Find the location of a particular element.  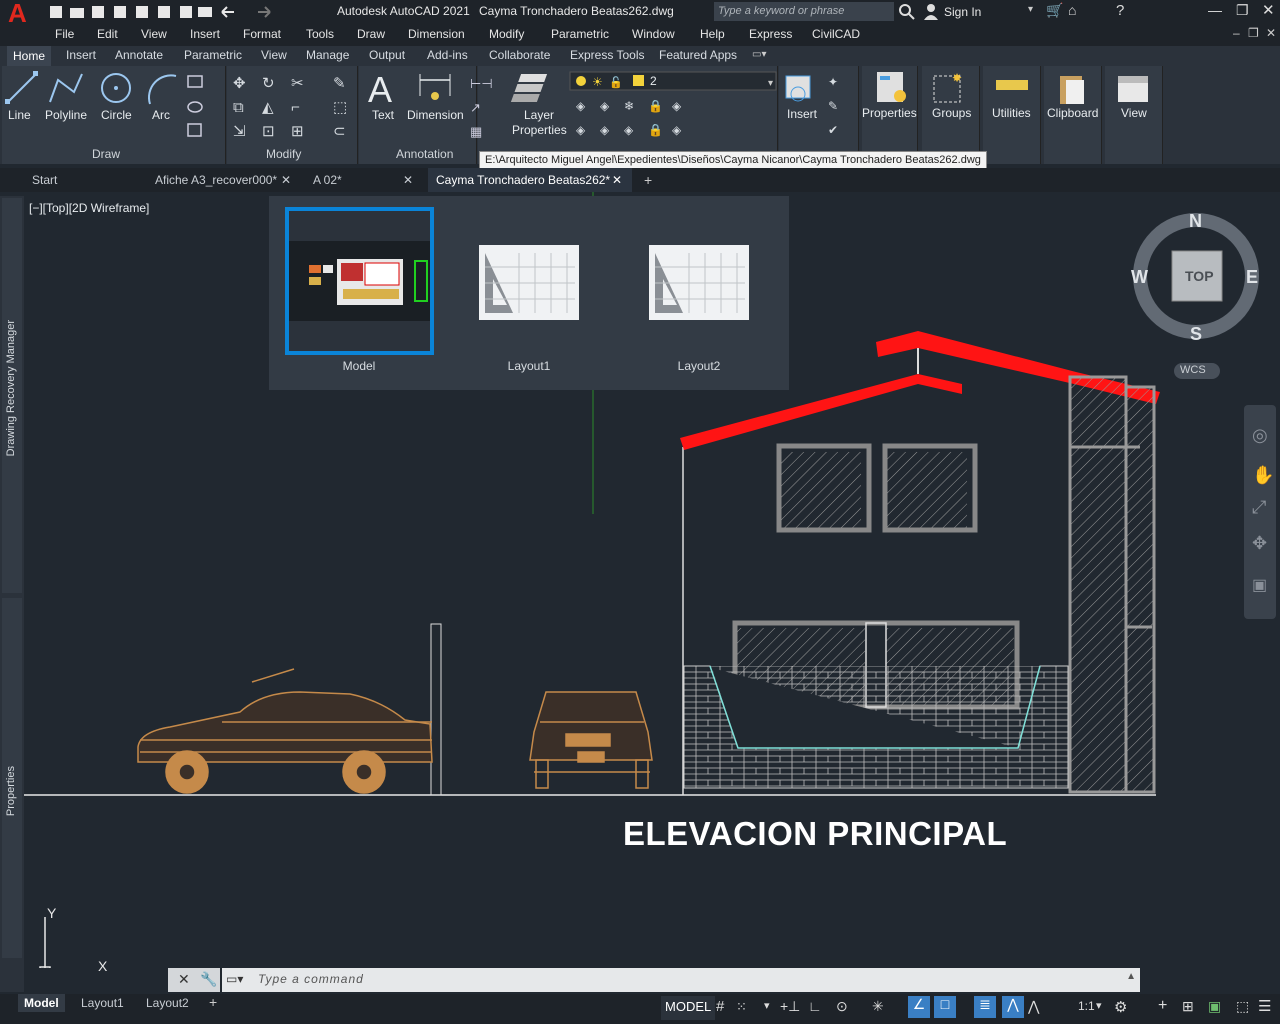

new-tab-icon: + is located at coordinates (648, 180).